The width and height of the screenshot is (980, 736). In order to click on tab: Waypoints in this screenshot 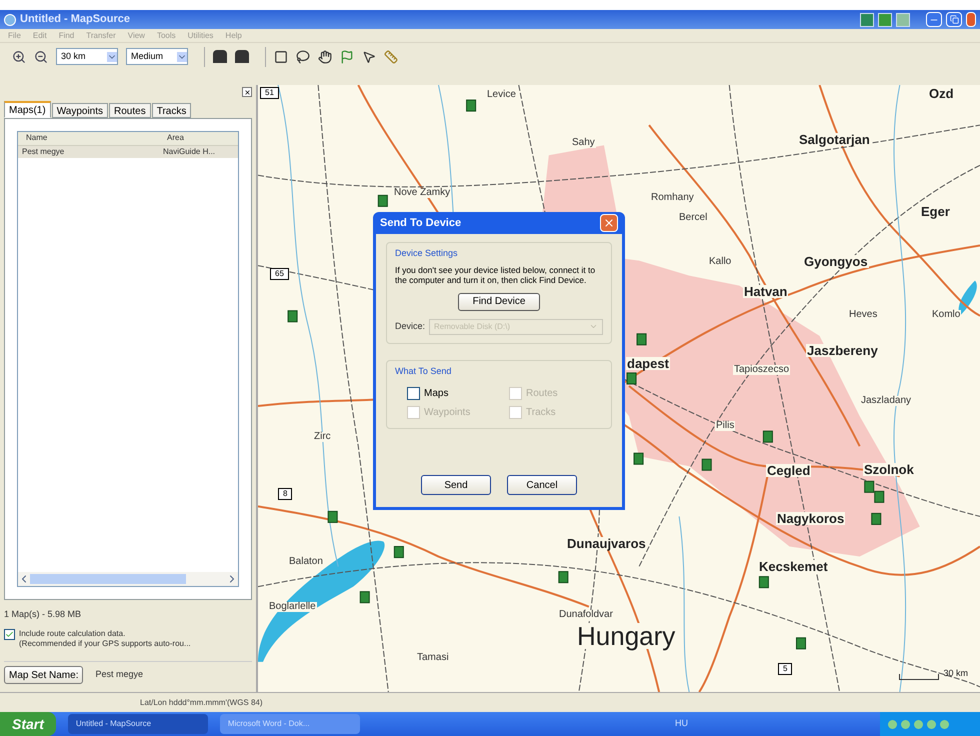, I will do `click(80, 110)`.